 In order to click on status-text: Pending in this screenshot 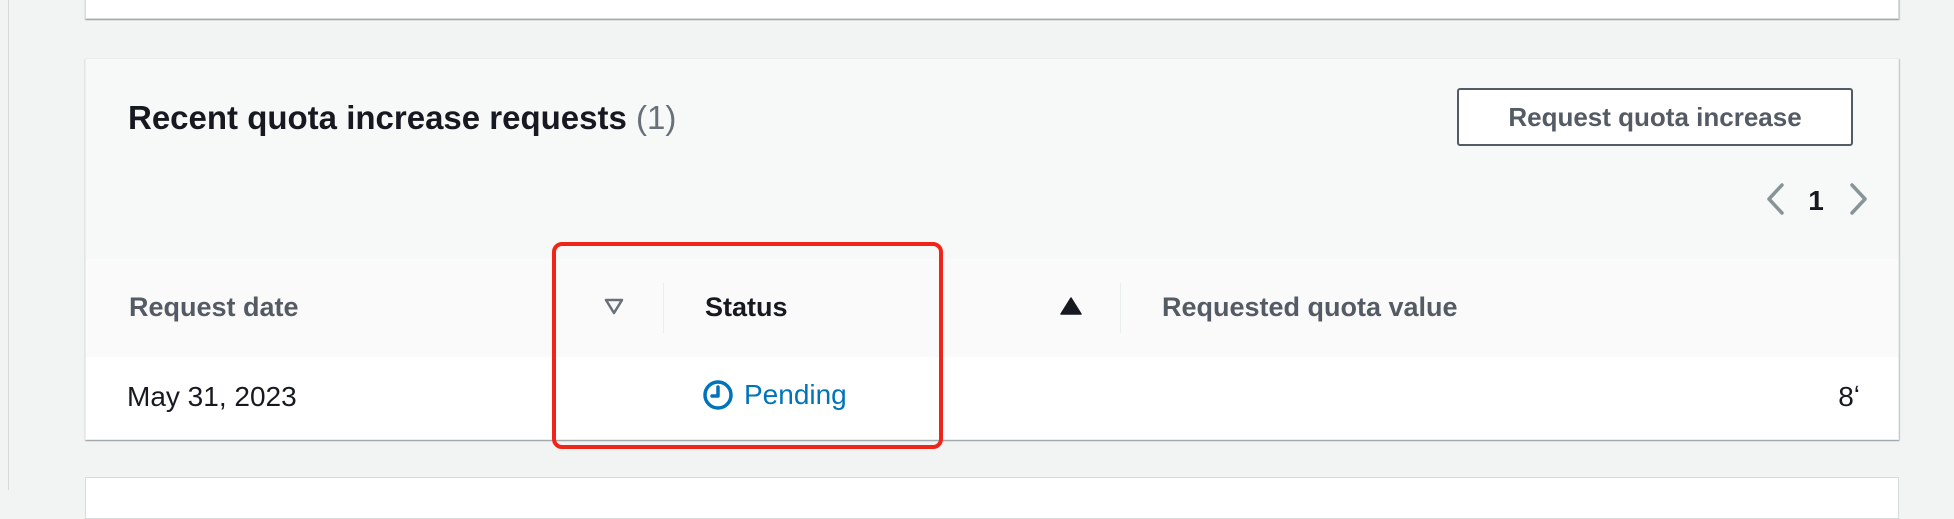, I will do `click(795, 395)`.